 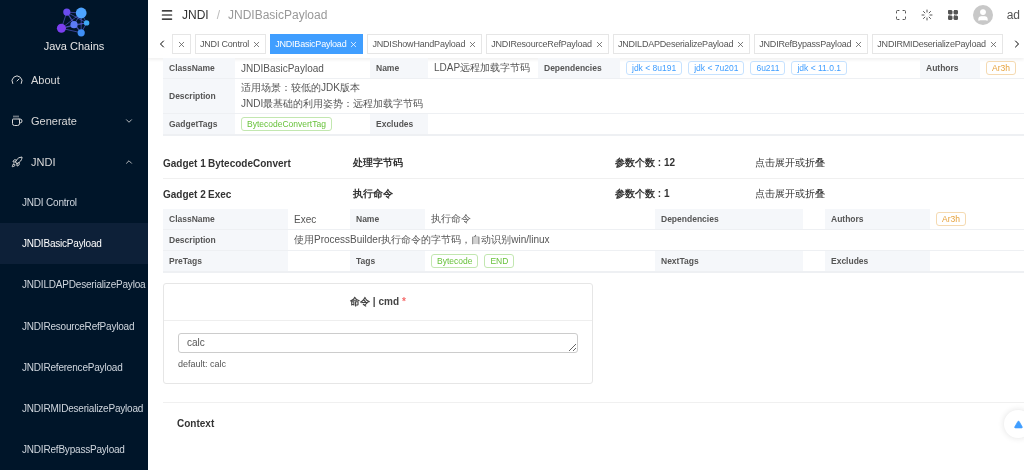 I want to click on parameter-title: 命令 | cmd *, so click(x=378, y=302).